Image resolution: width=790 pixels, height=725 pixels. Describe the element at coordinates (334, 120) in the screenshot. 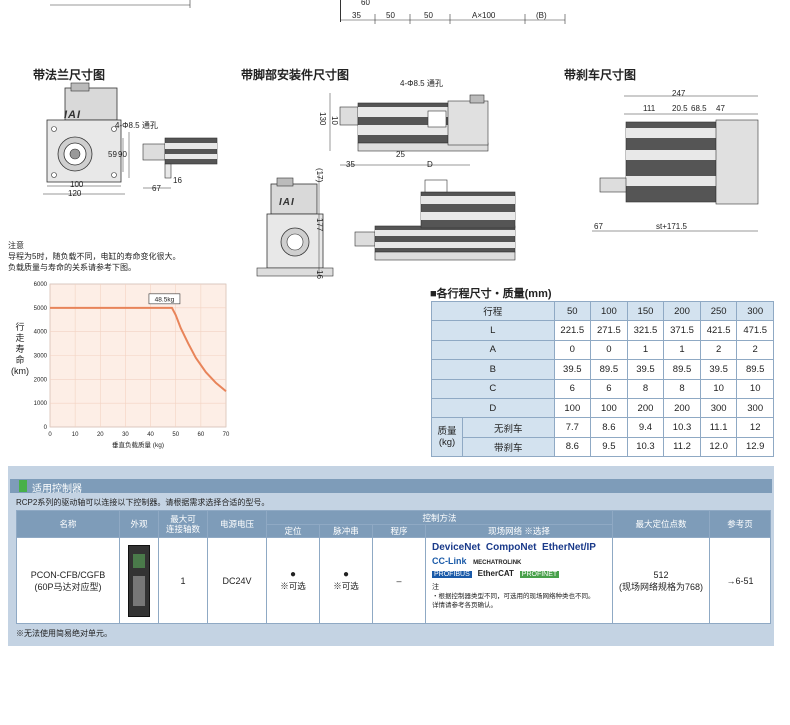

I see `foot-dim-10: 10` at that location.